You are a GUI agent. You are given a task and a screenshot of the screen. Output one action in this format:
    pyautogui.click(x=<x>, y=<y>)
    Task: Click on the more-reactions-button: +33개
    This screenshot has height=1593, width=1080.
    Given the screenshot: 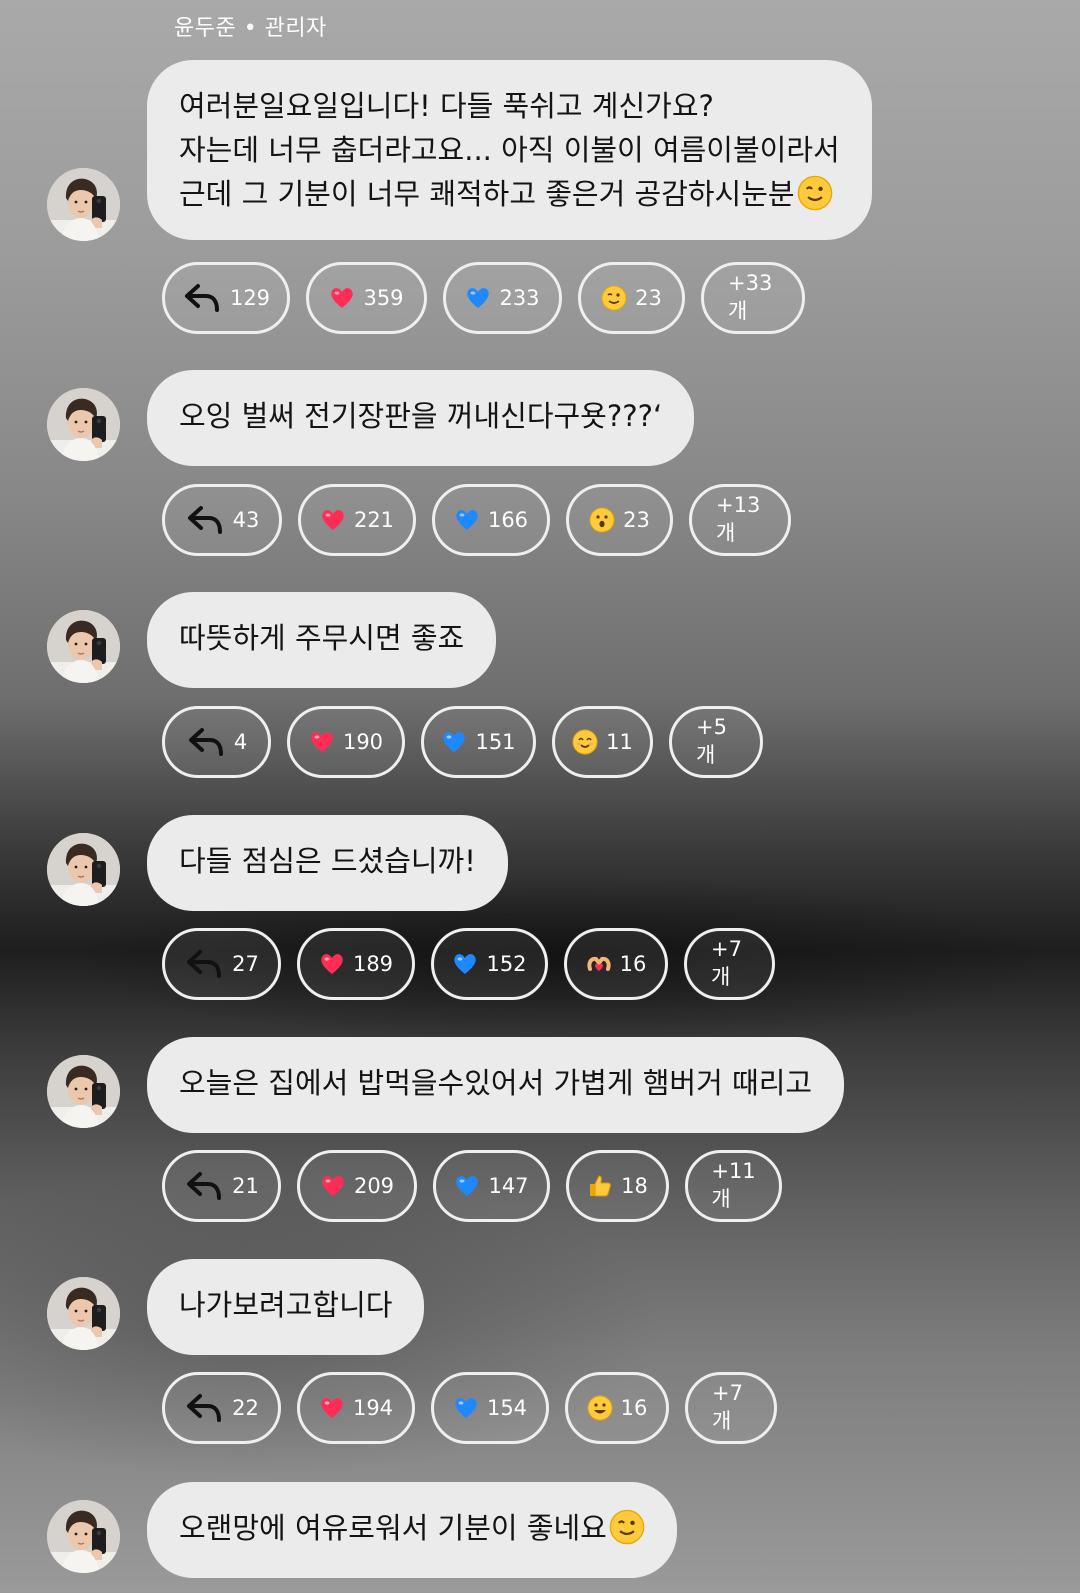 What is the action you would take?
    pyautogui.click(x=753, y=298)
    